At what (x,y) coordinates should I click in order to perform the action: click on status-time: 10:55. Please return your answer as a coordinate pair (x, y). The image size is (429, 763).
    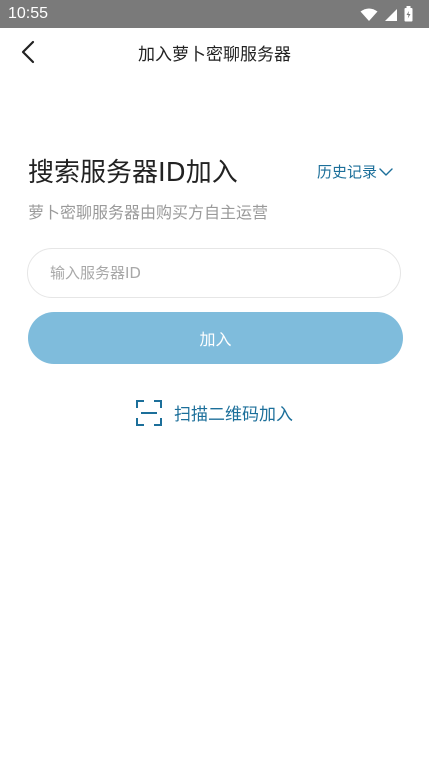
    Looking at the image, I should click on (28, 13).